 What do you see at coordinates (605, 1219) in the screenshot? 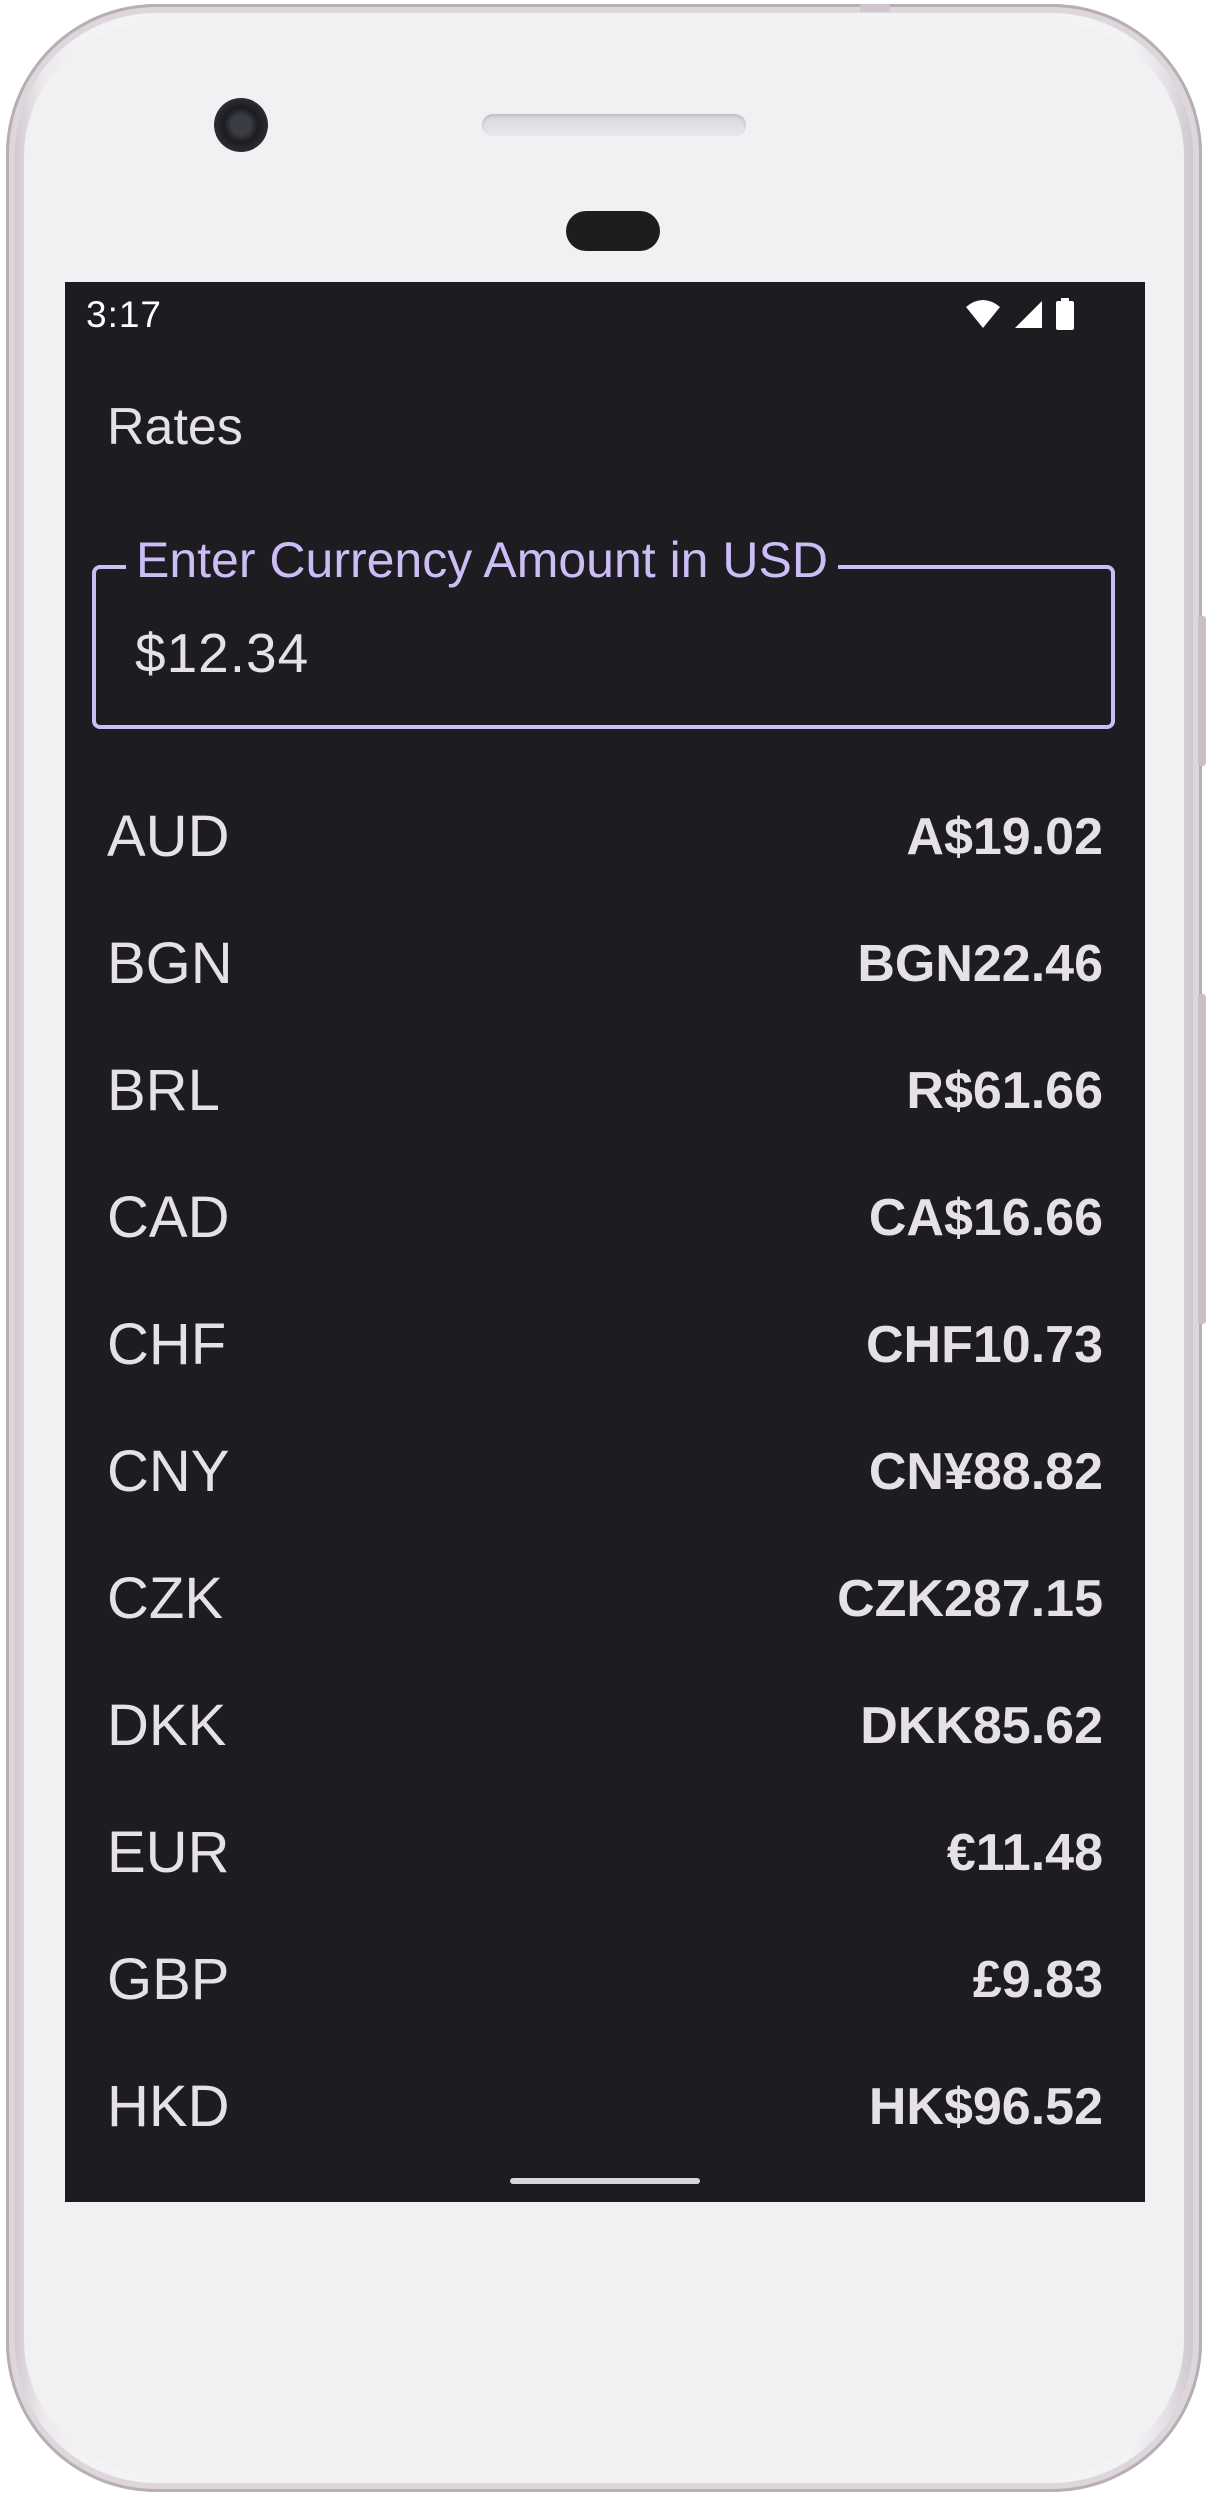
I see `rate-row: CAD CA$16.66` at bounding box center [605, 1219].